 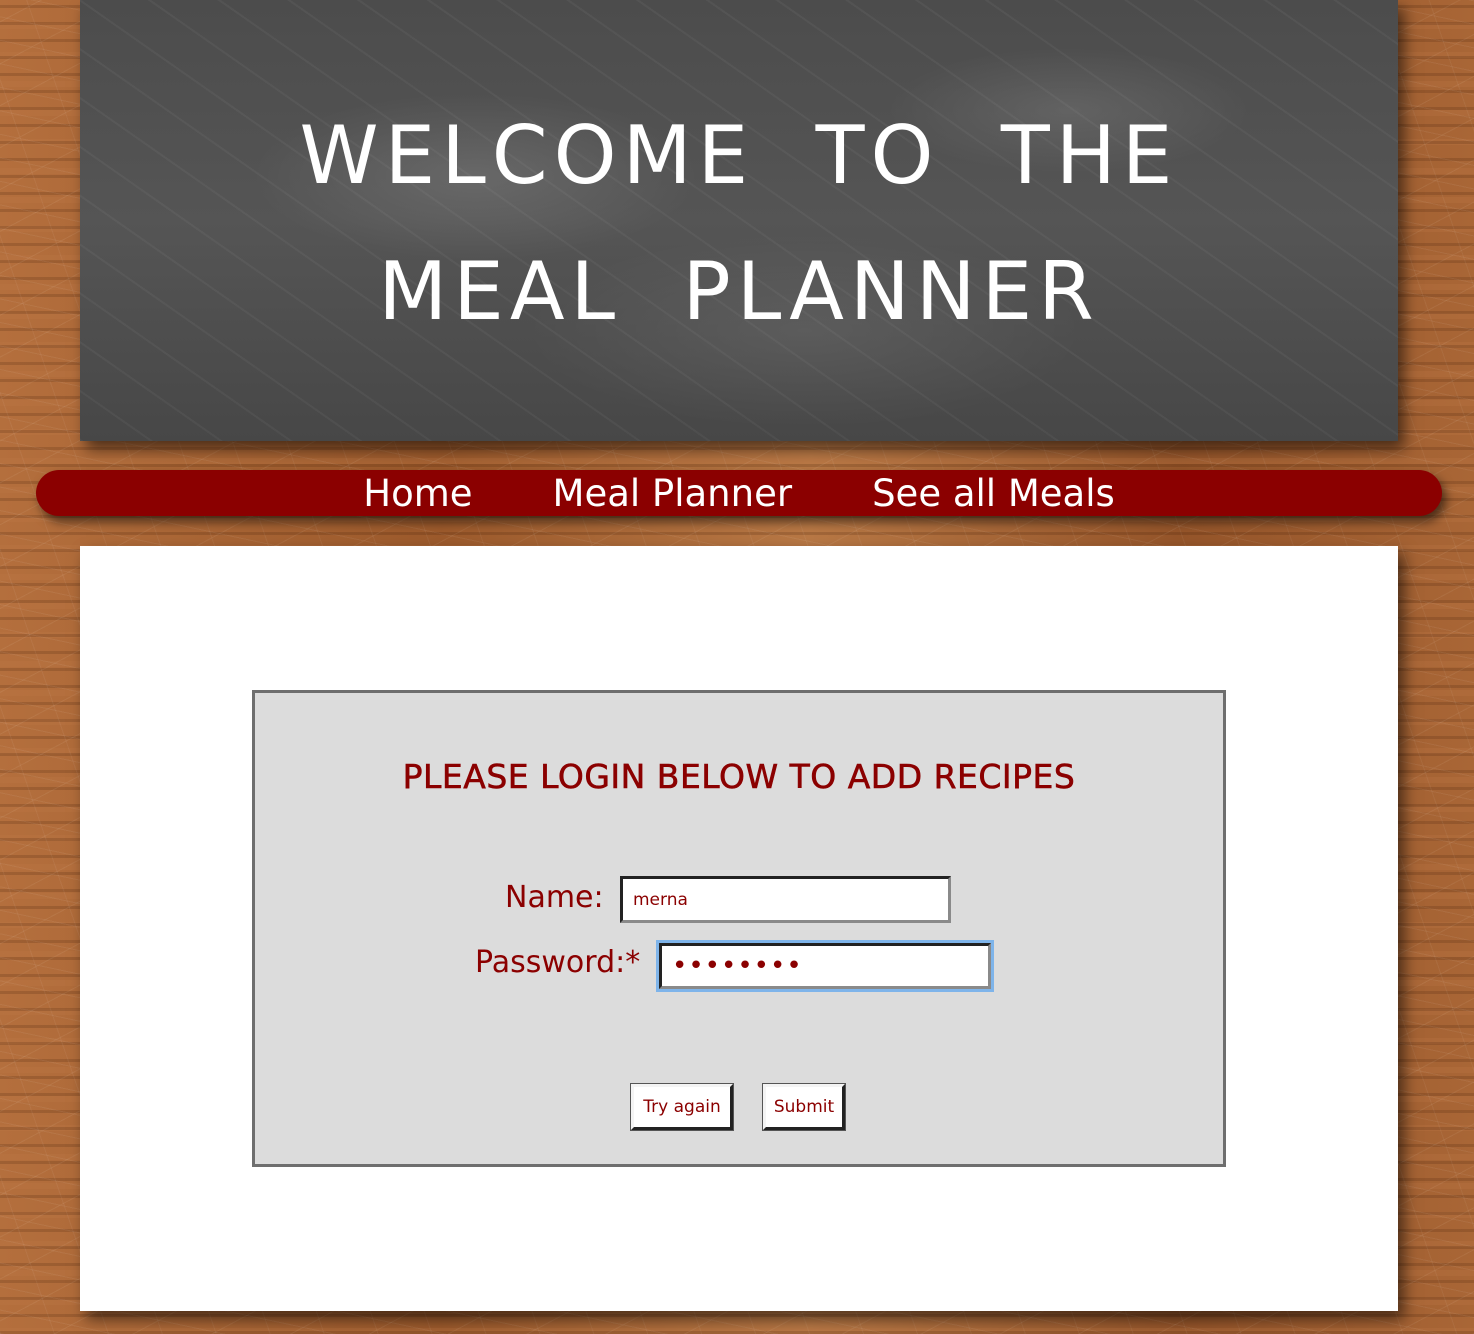 What do you see at coordinates (739, 223) in the screenshot?
I see `page-title: WELCOME TO THE MEAL PLANNER` at bounding box center [739, 223].